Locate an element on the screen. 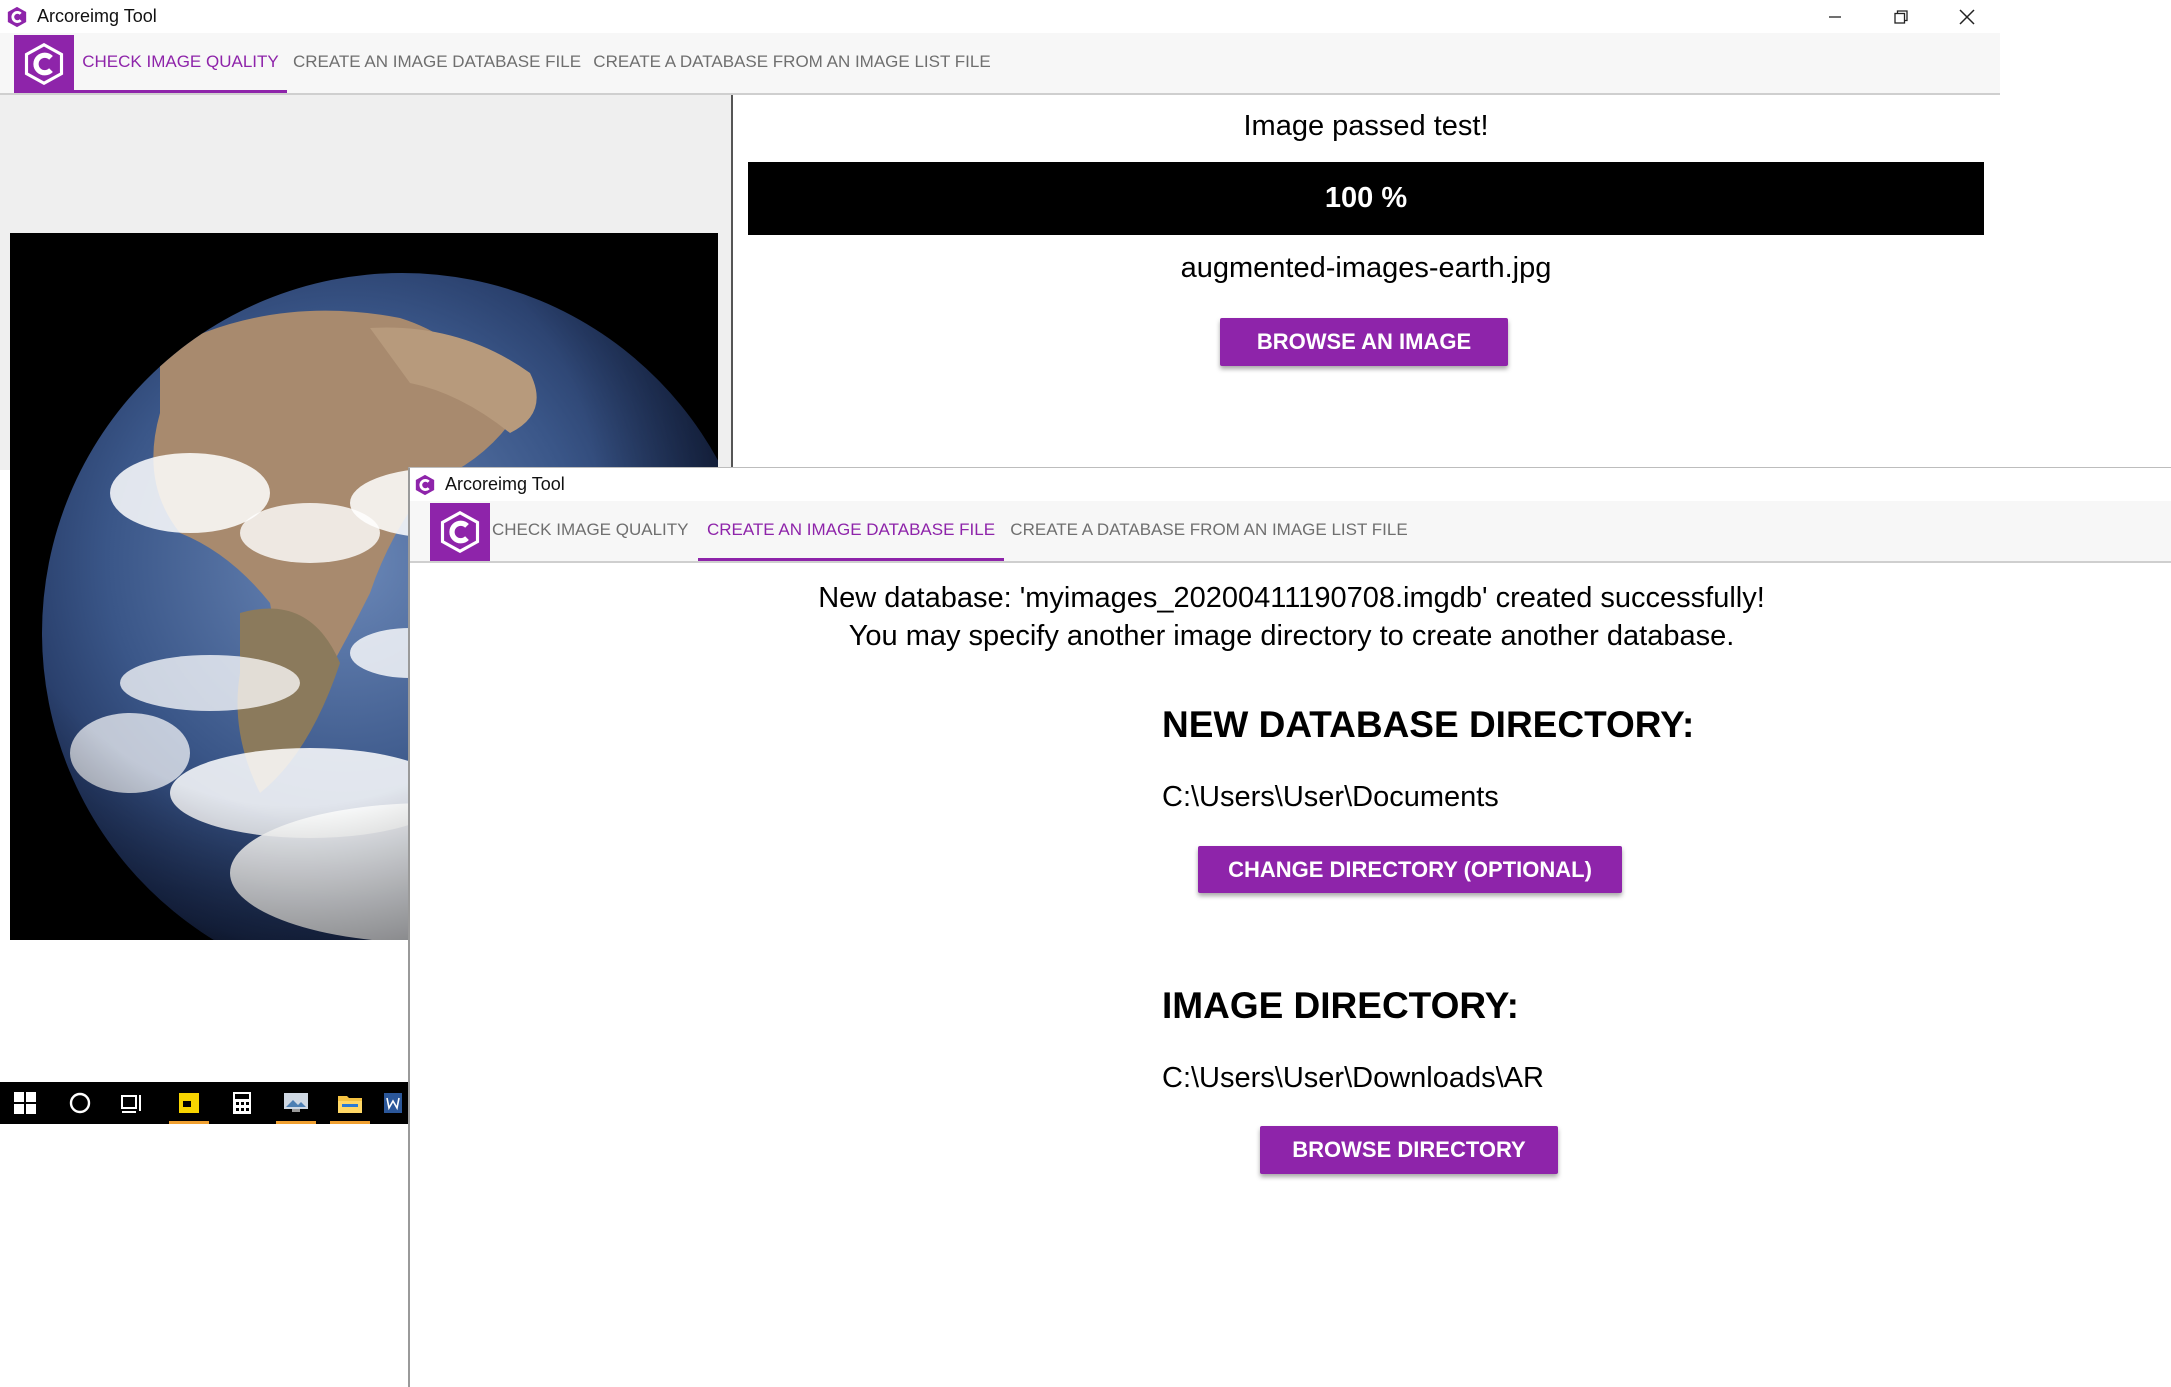 Image resolution: width=2171 pixels, height=1387 pixels. restore-icon is located at coordinates (1901, 16).